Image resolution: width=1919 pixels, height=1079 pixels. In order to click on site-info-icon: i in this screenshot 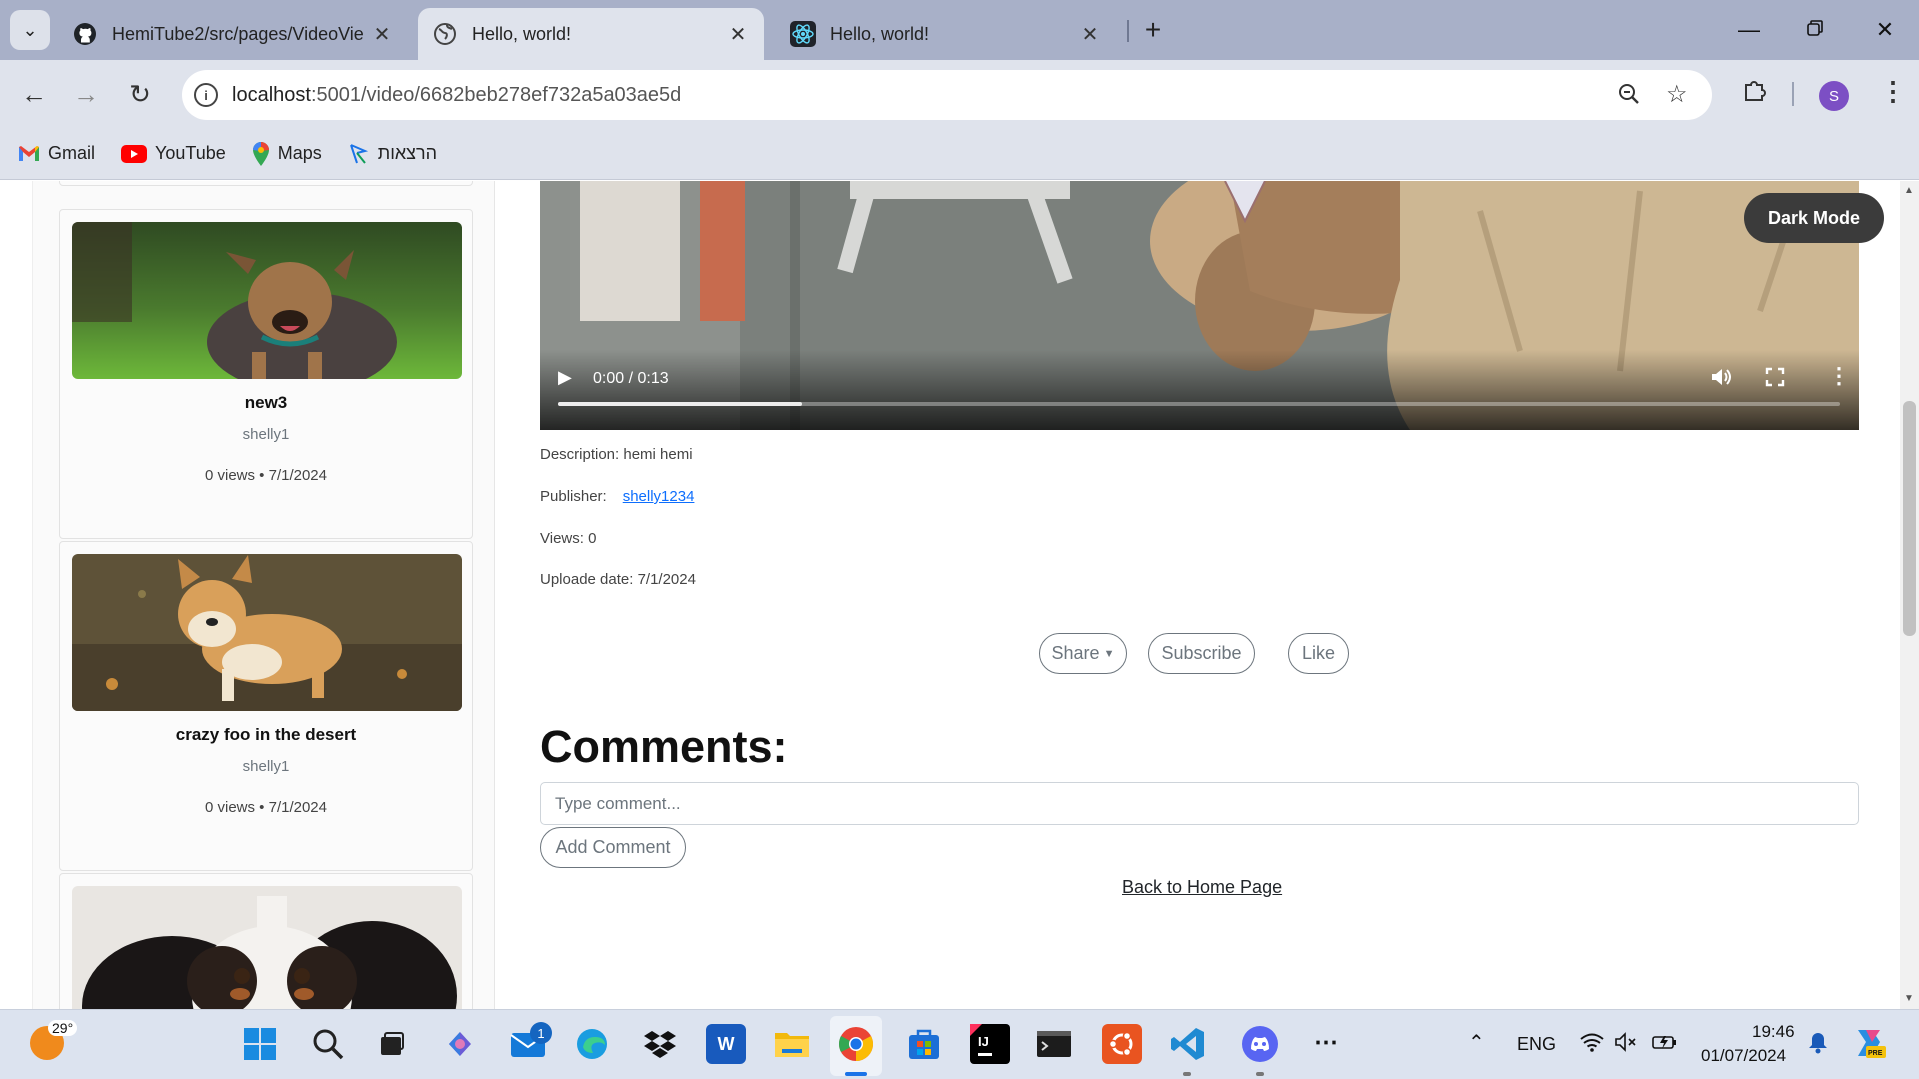, I will do `click(206, 95)`.